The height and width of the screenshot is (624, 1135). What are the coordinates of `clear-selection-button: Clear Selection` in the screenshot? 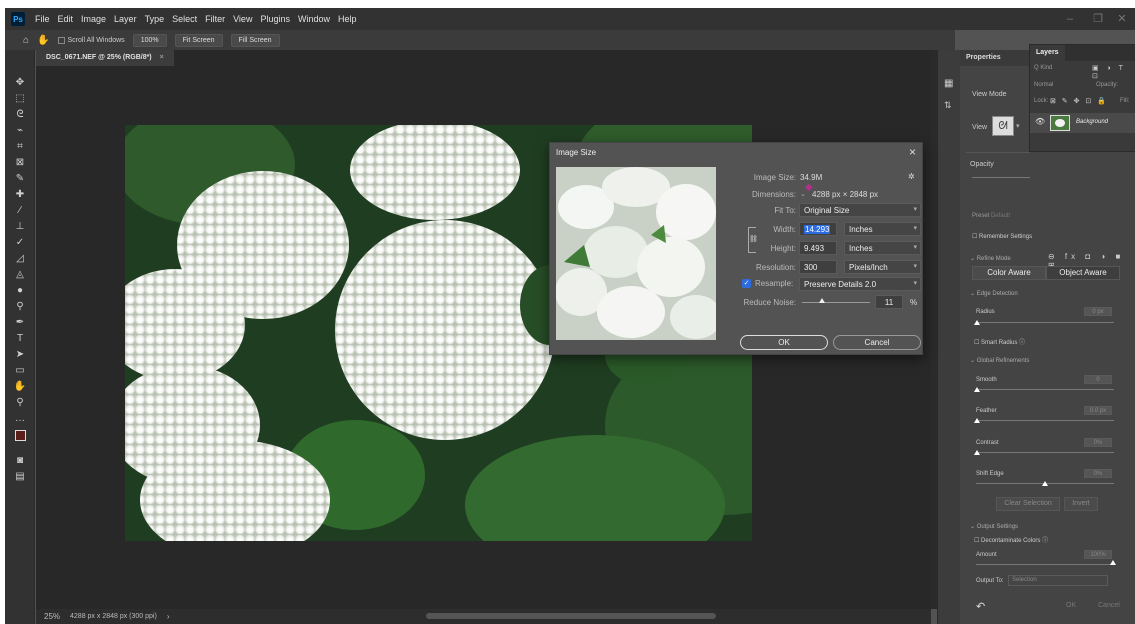 It's located at (1028, 504).